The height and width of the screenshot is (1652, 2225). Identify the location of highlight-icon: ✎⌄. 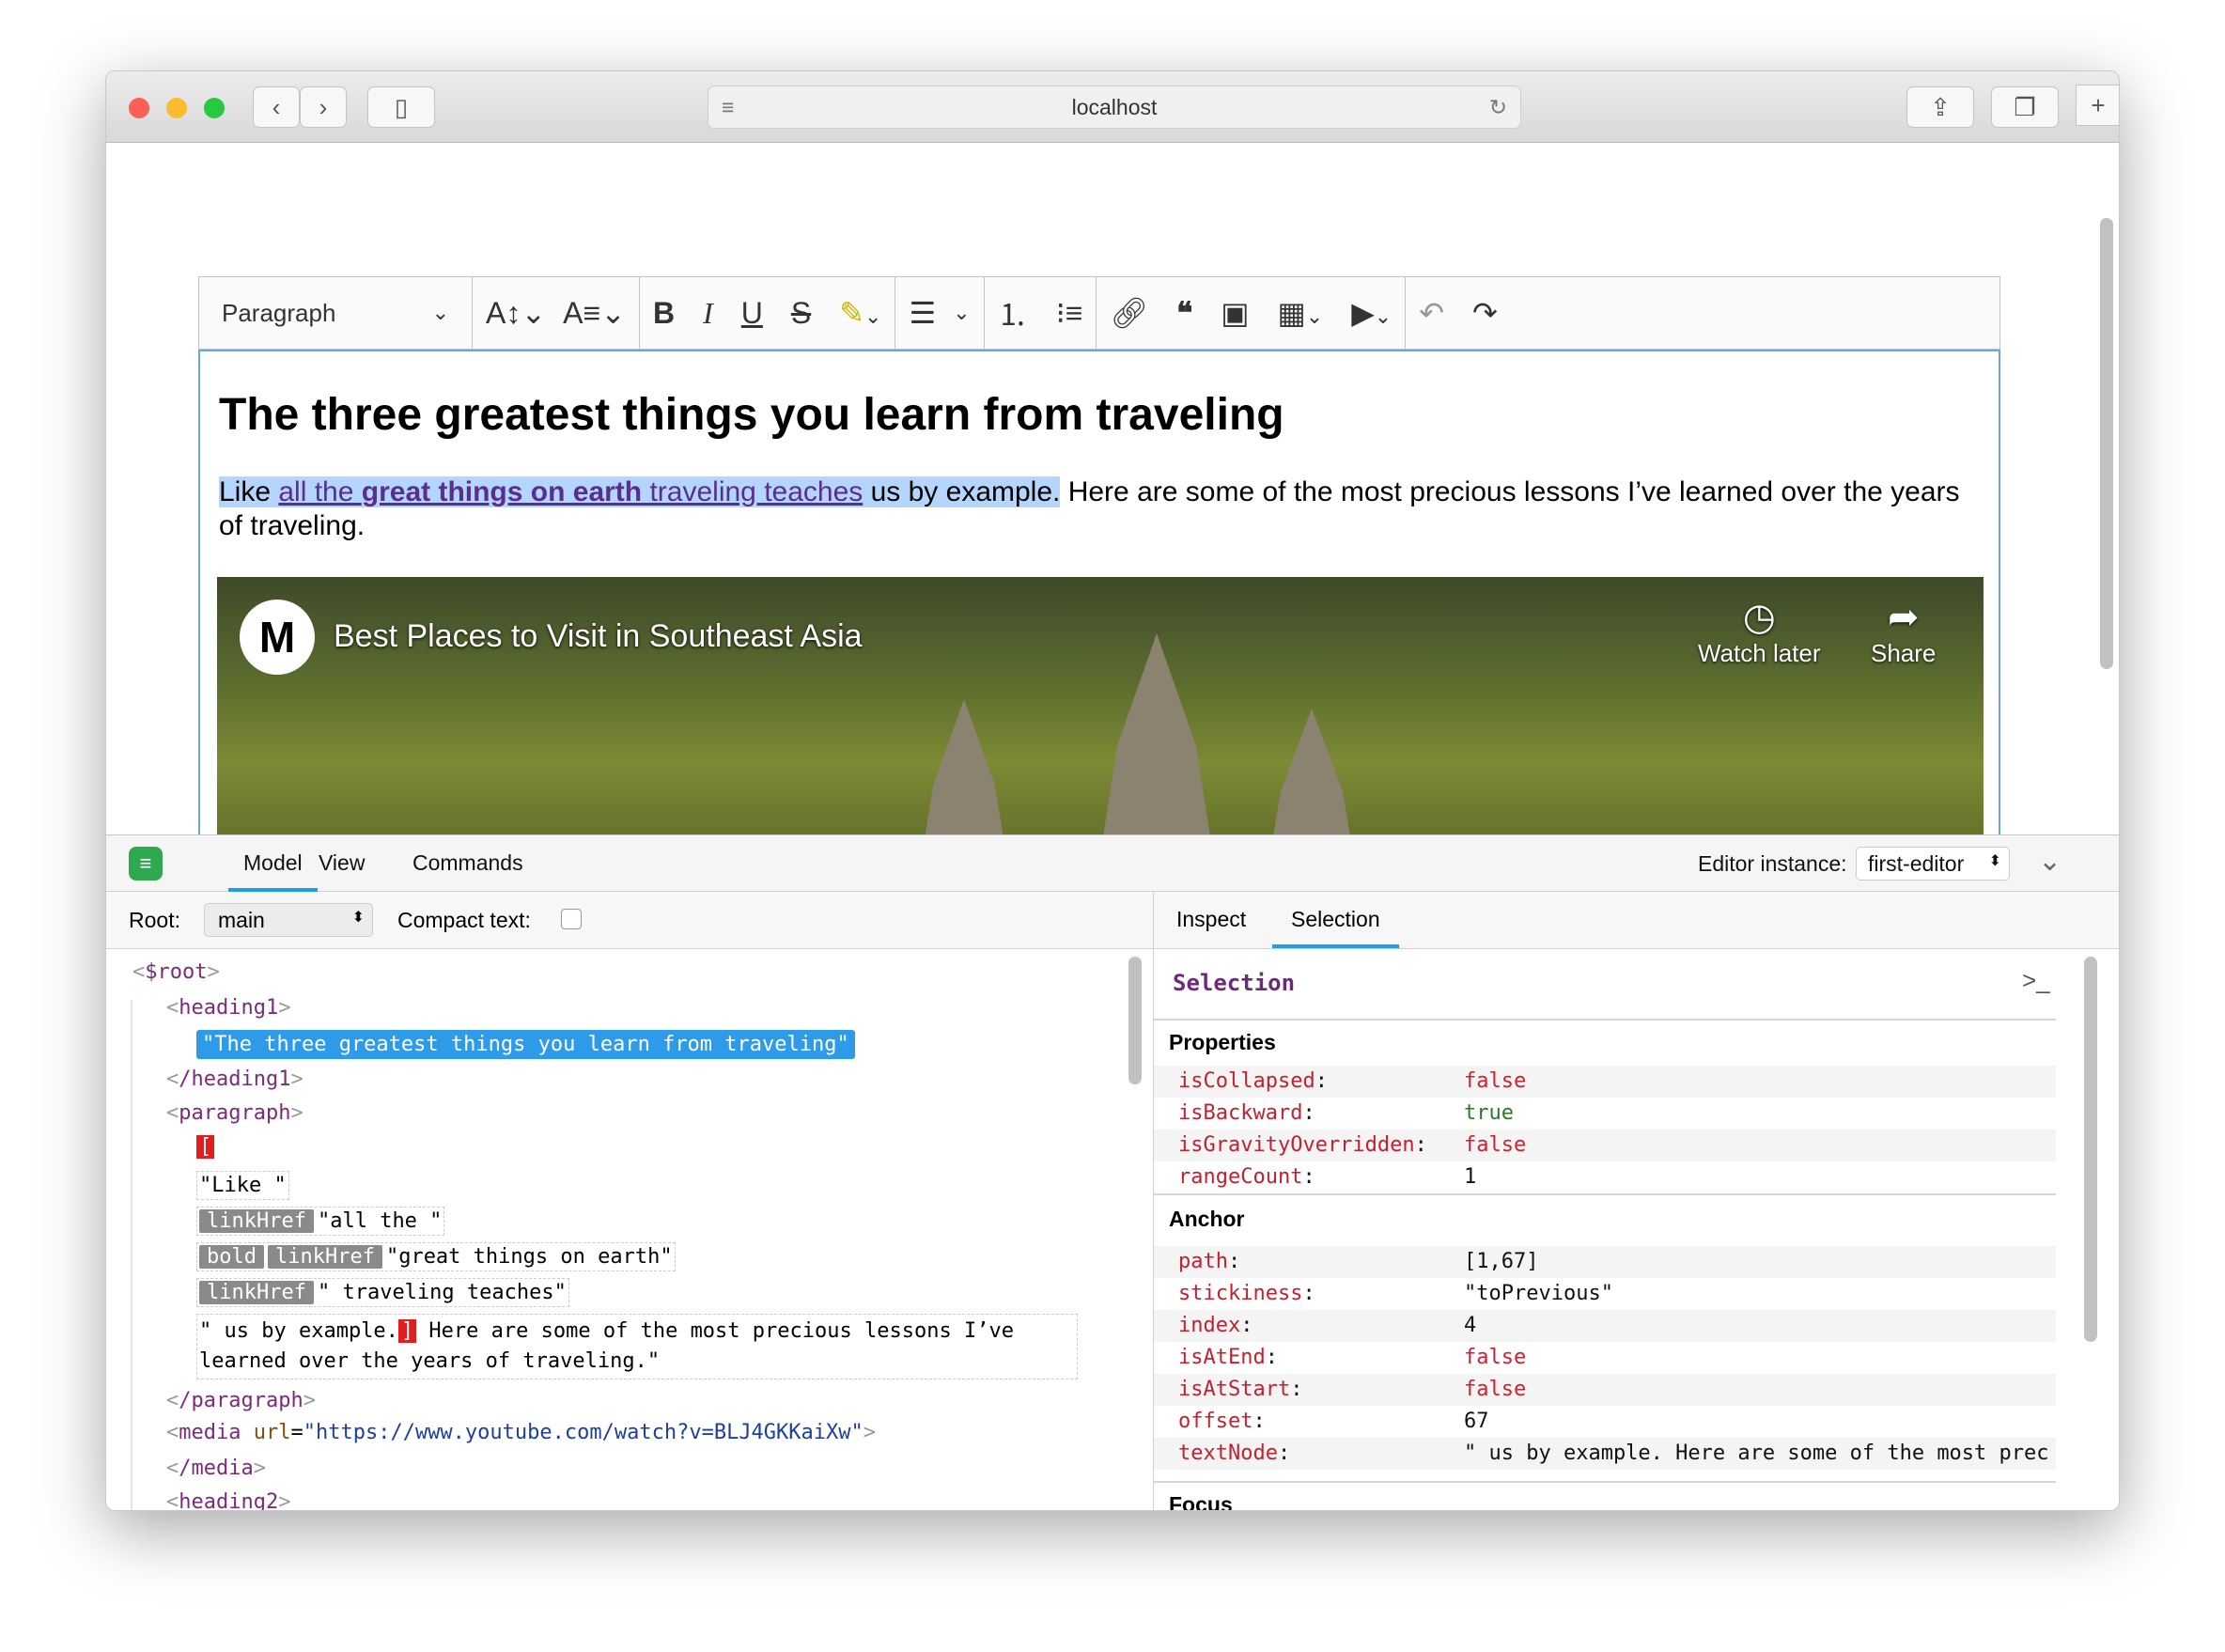
(860, 313).